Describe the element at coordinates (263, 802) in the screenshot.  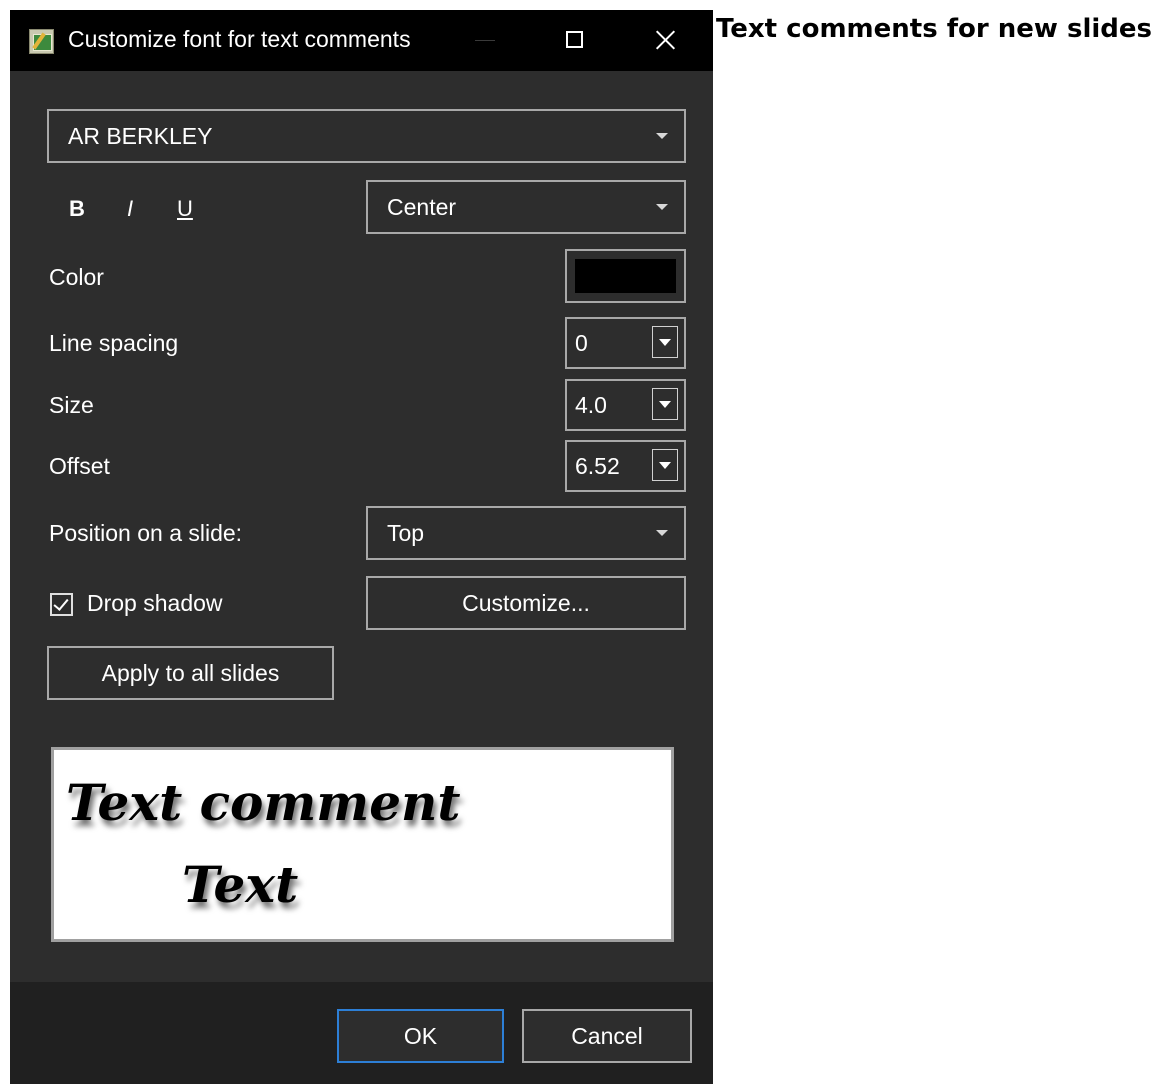
I see `preview-line-1: Text comment` at that location.